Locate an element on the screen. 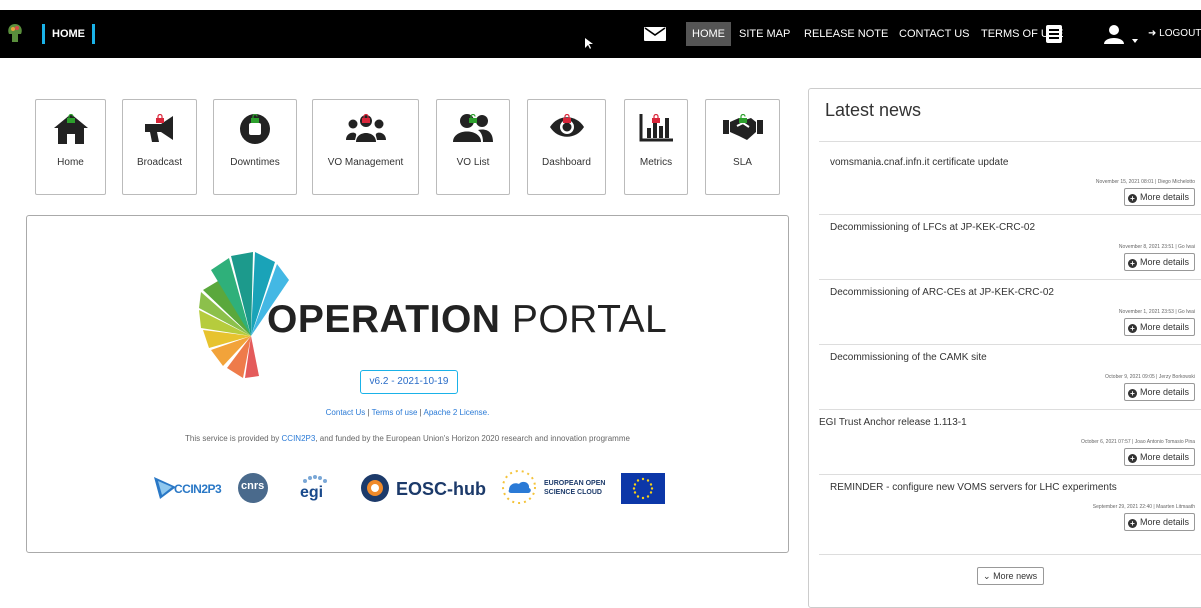 Image resolution: width=1201 pixels, height=608 pixels. site-logo-icon is located at coordinates (15, 33).